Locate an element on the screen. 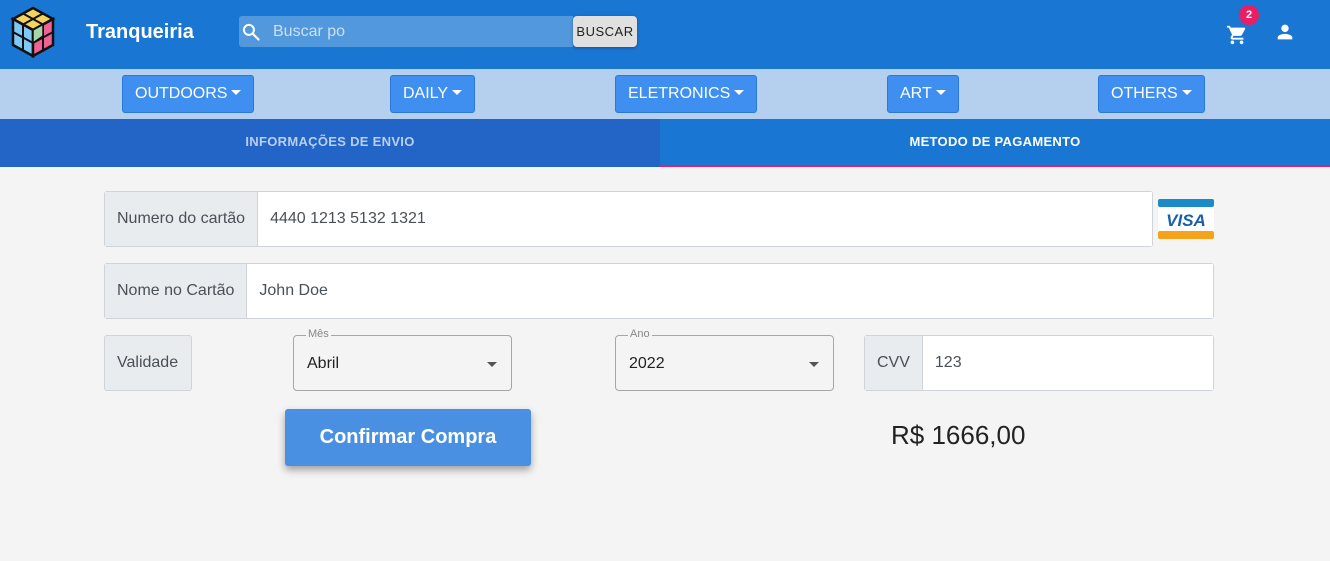 The height and width of the screenshot is (561, 1330). card-name-label: Nome no Cartão is located at coordinates (176, 291).